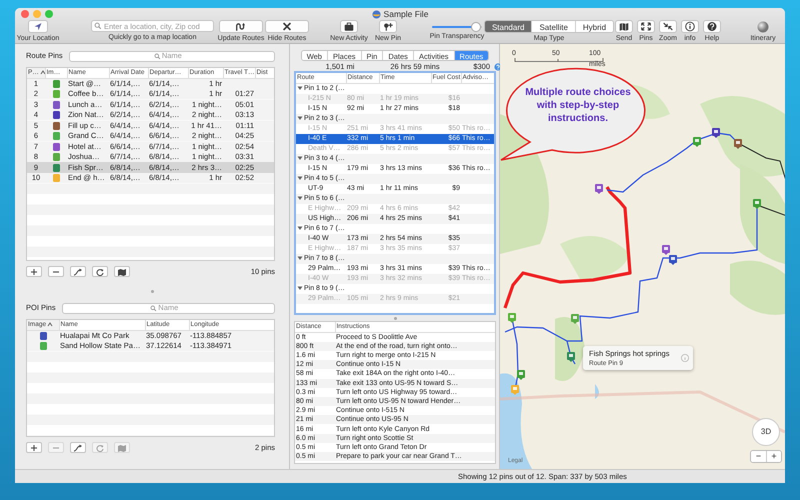 The image size is (800, 500). Describe the element at coordinates (376, 14) in the screenshot. I see `document-icon` at that location.